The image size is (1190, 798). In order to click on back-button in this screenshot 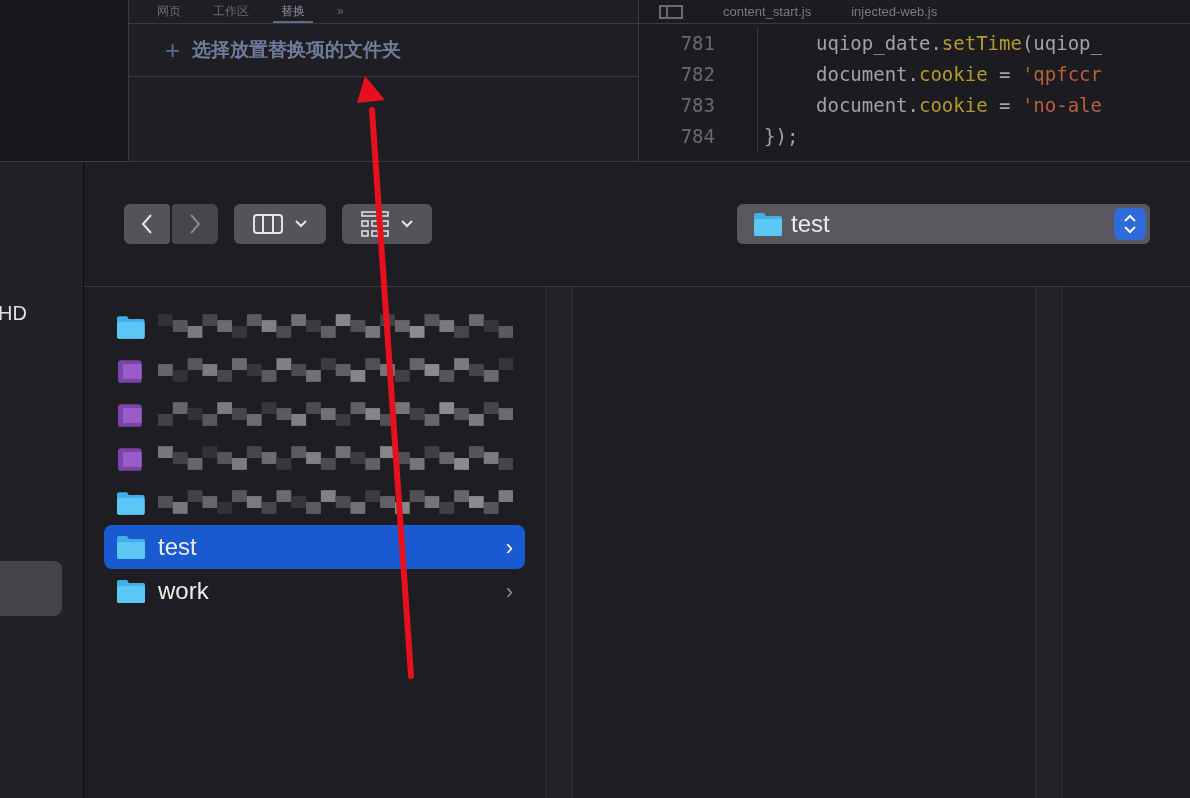, I will do `click(147, 224)`.